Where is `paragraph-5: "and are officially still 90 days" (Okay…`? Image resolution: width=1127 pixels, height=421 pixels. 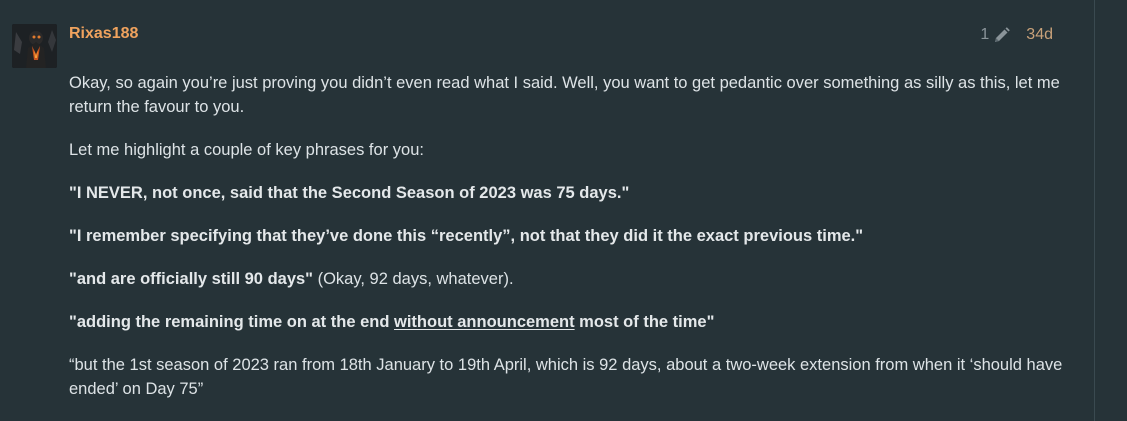
paragraph-5: "and are officially still 90 days" (Okay… is located at coordinates (569, 279).